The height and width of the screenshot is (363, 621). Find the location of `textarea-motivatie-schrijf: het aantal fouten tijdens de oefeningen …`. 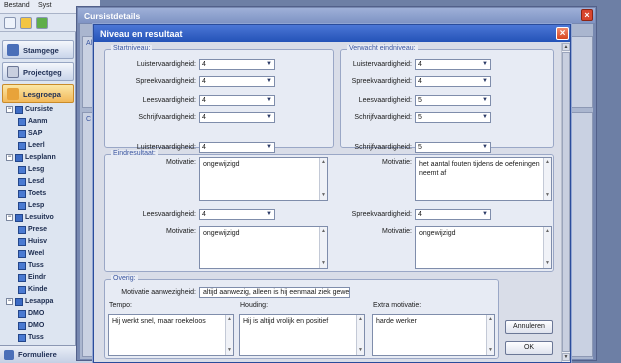

textarea-motivatie-schrijf: het aantal fouten tijdens de oefeningen … is located at coordinates (483, 179).